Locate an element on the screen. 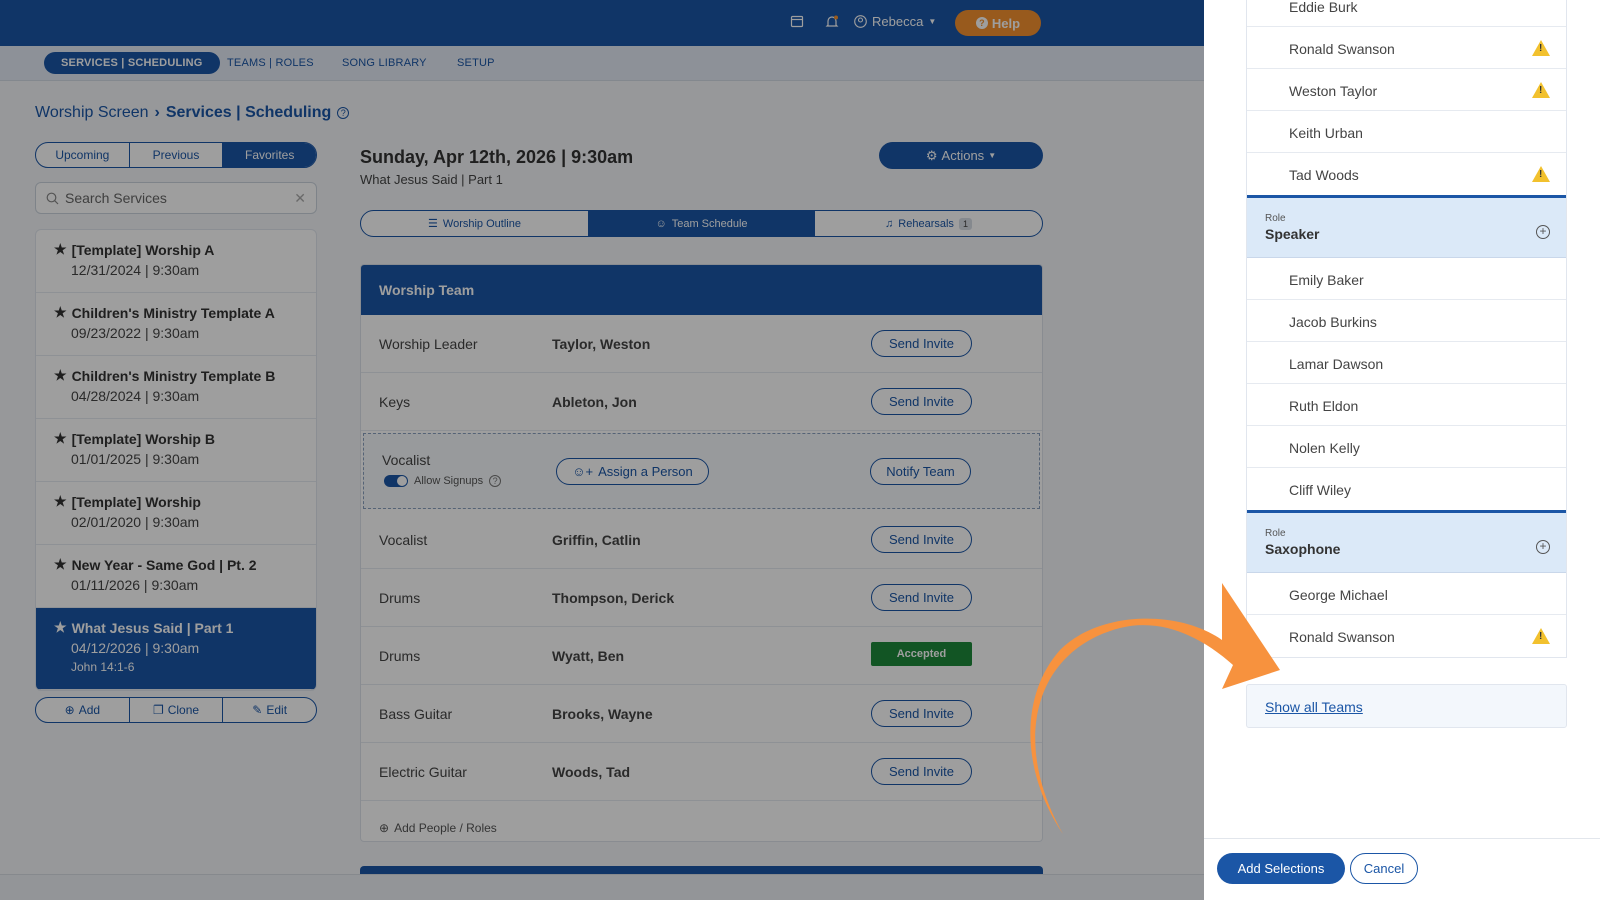 The height and width of the screenshot is (900, 1600). person-name: Ruth Eldon is located at coordinates (1324, 406).